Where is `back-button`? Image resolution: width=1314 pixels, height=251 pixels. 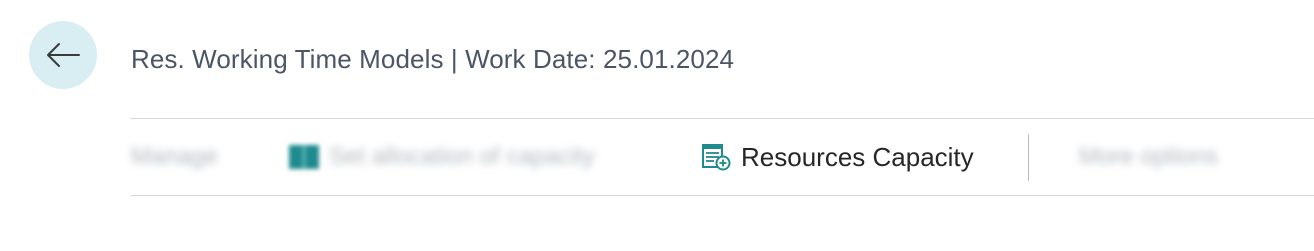 back-button is located at coordinates (63, 55).